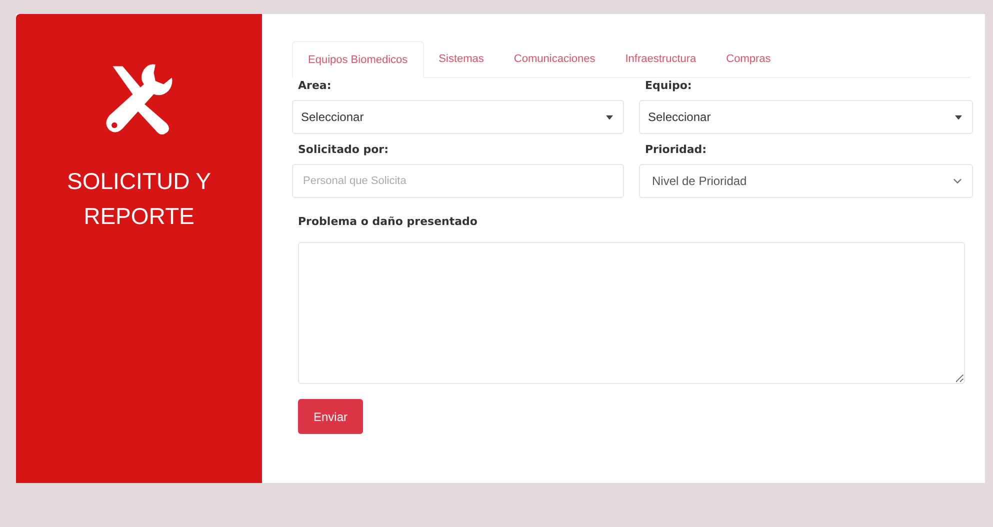 The height and width of the screenshot is (527, 993). Describe the element at coordinates (358, 59) in the screenshot. I see `tab: Equipos Biomedicos` at that location.